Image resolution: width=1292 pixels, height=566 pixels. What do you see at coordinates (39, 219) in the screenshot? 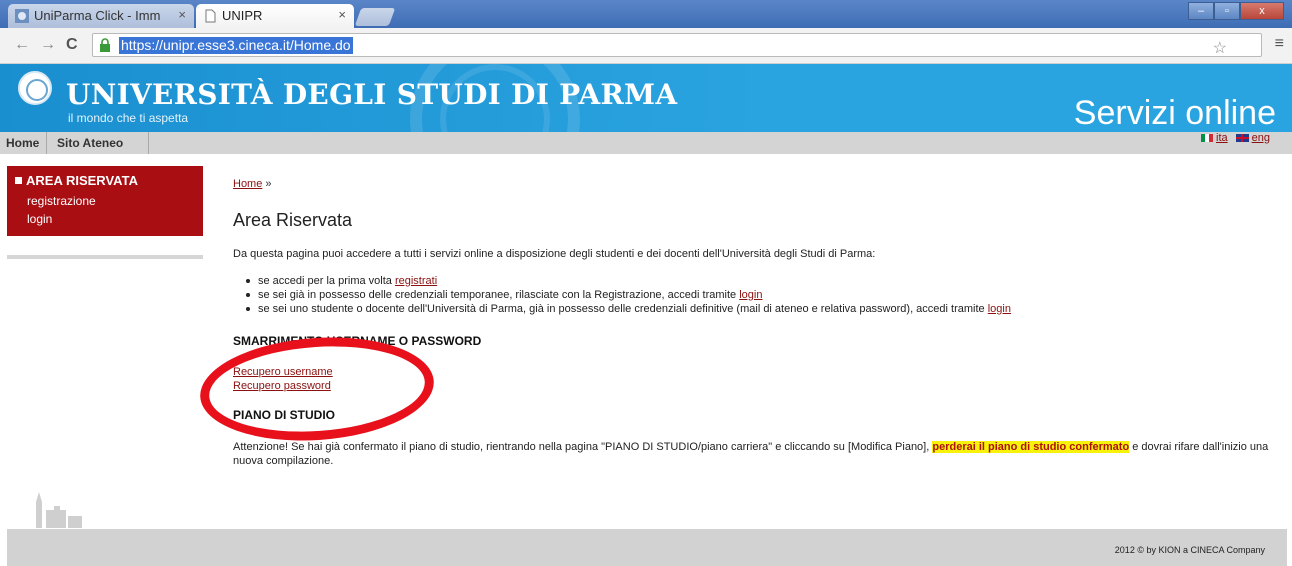
I see `sidebar-item-login: login` at bounding box center [39, 219].